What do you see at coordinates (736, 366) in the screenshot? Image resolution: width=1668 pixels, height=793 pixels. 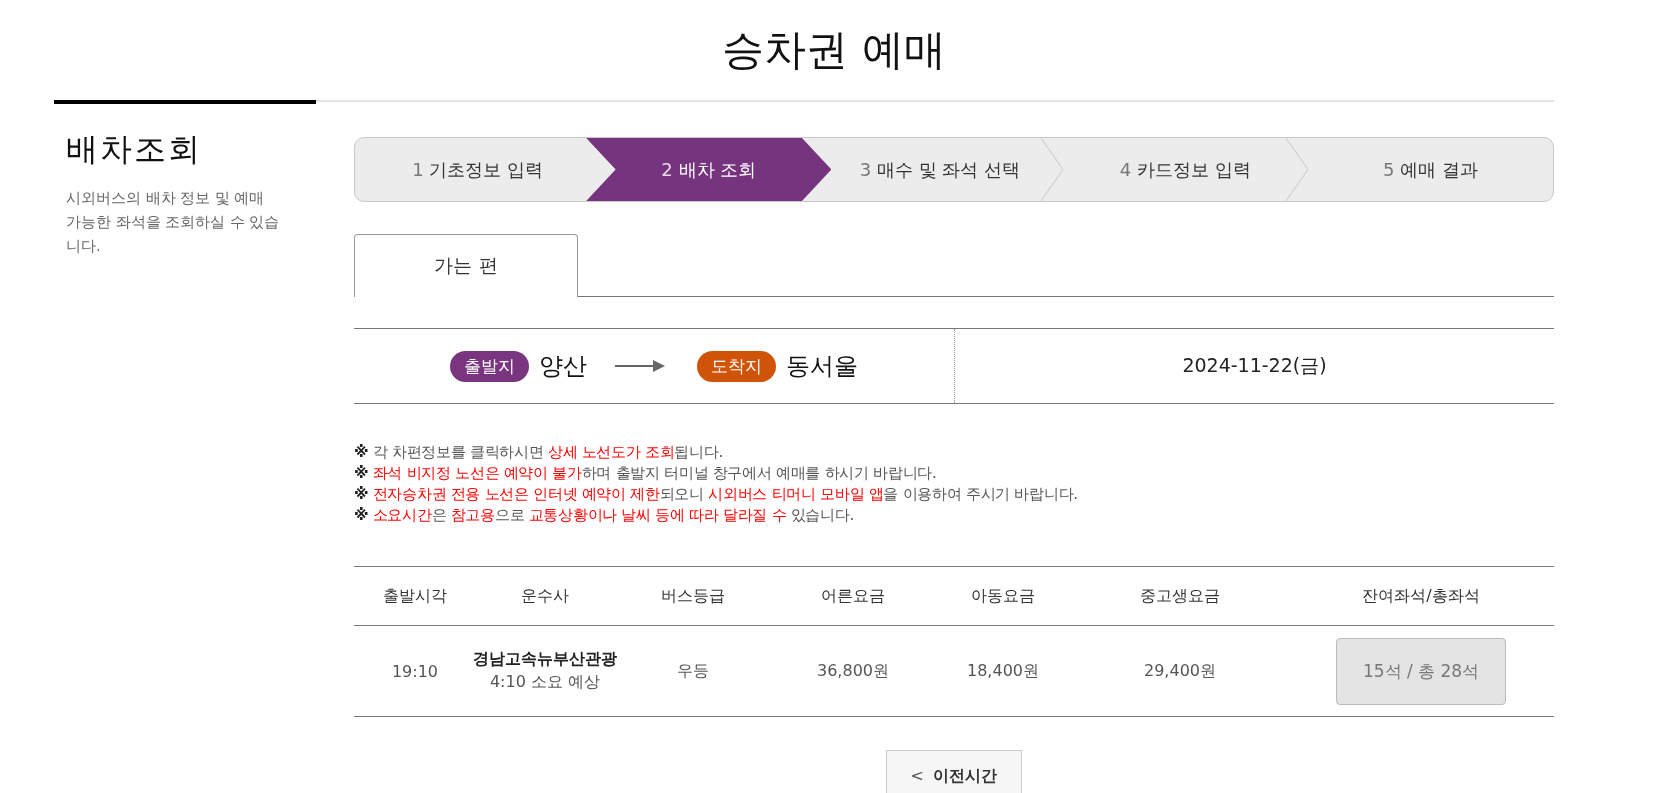 I see `destination-badge: 도착지` at bounding box center [736, 366].